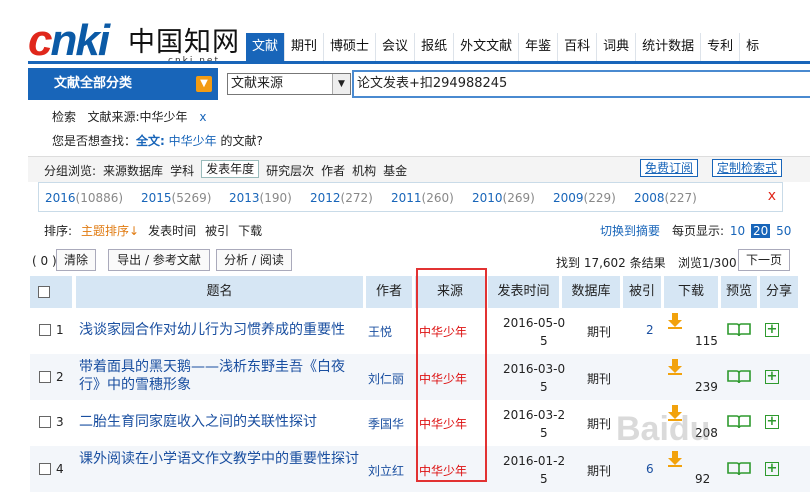  I want to click on sort-bar: 排序: 主题排序↓ 发表时间 被引 下载, so click(157, 230).